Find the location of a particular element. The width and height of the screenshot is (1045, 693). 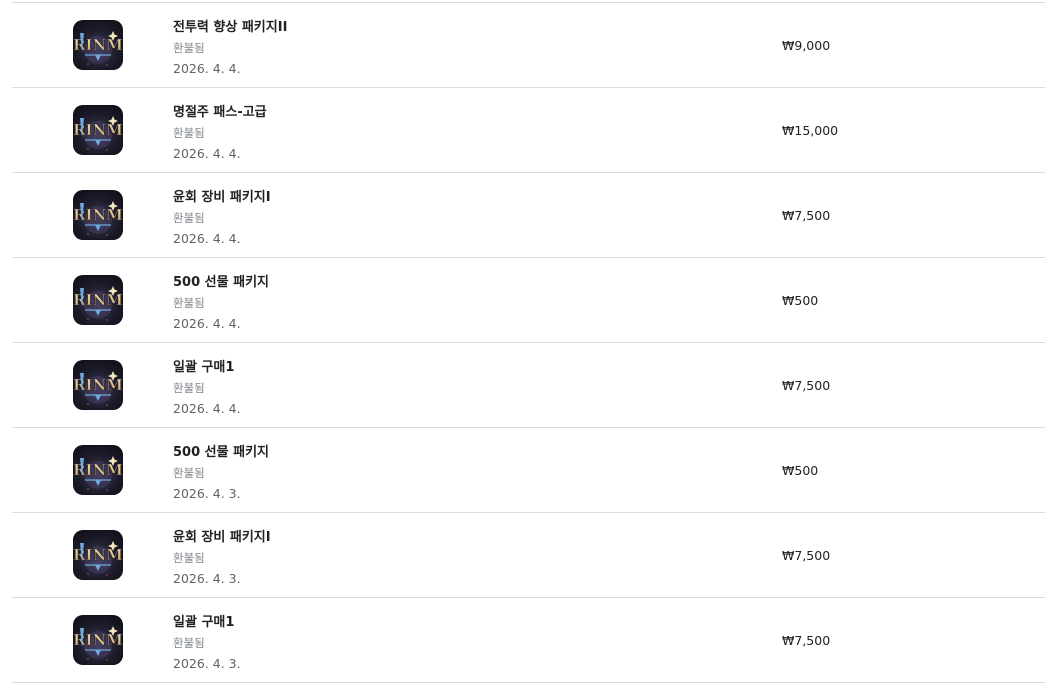

purchase-row: RINM 윤회 장비 패키지I 환불됨 2026. 4. 3. ₩7,500 is located at coordinates (528, 555).